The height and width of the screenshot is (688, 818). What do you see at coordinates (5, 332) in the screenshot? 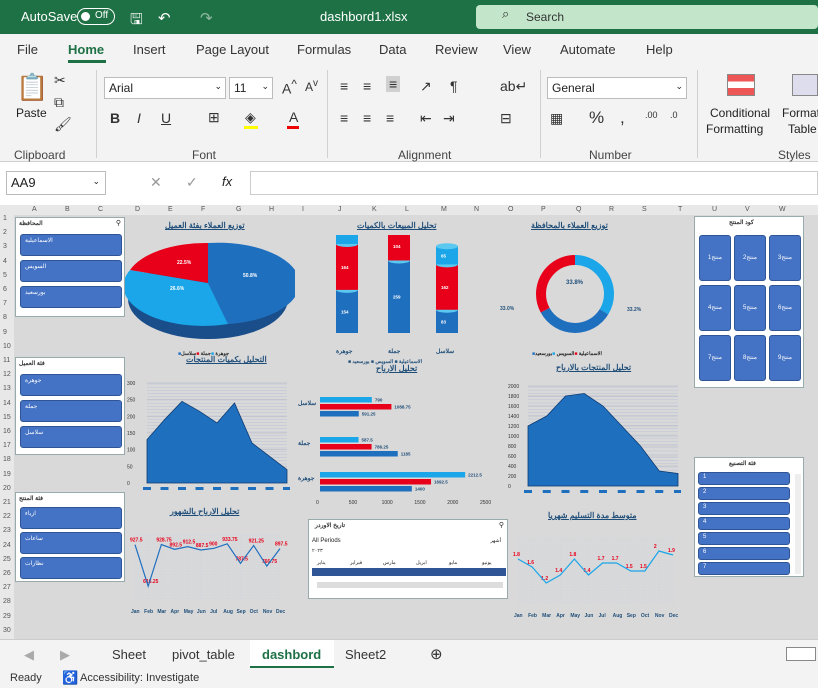
I see `row-header: 9` at bounding box center [5, 332].